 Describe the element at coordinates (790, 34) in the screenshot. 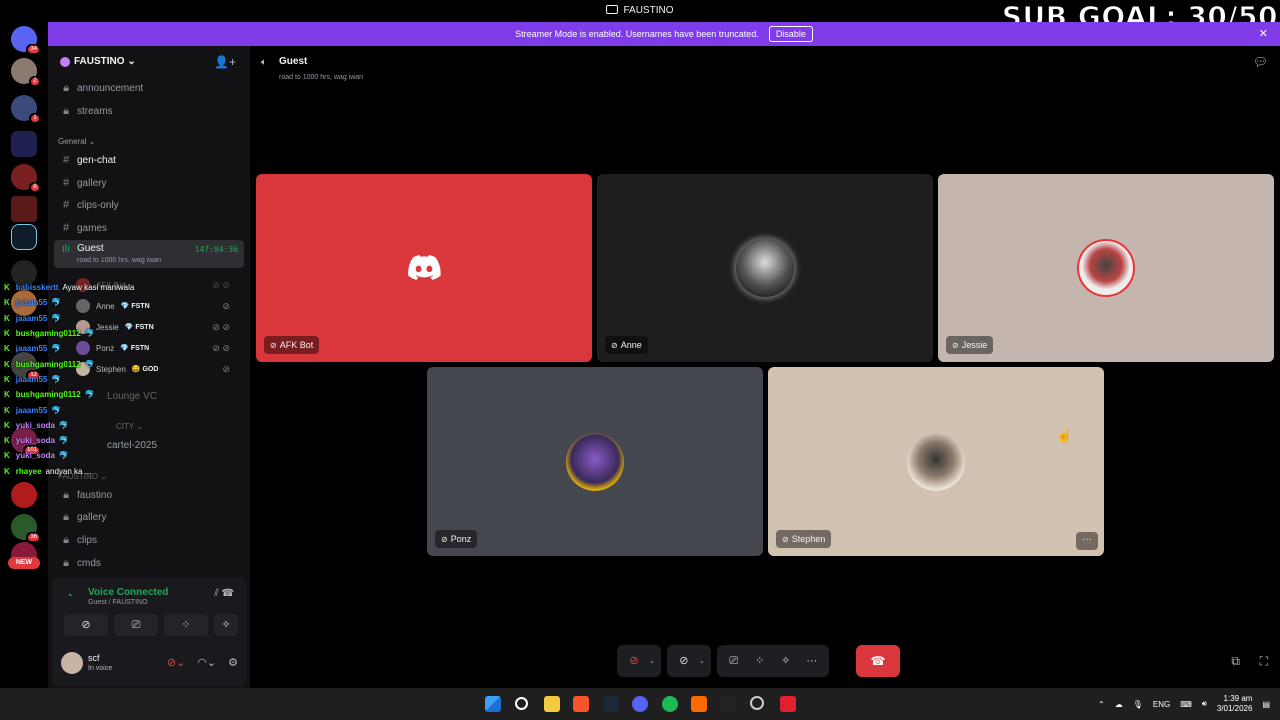

I see `disable-streamer-mode-button: Disable` at that location.